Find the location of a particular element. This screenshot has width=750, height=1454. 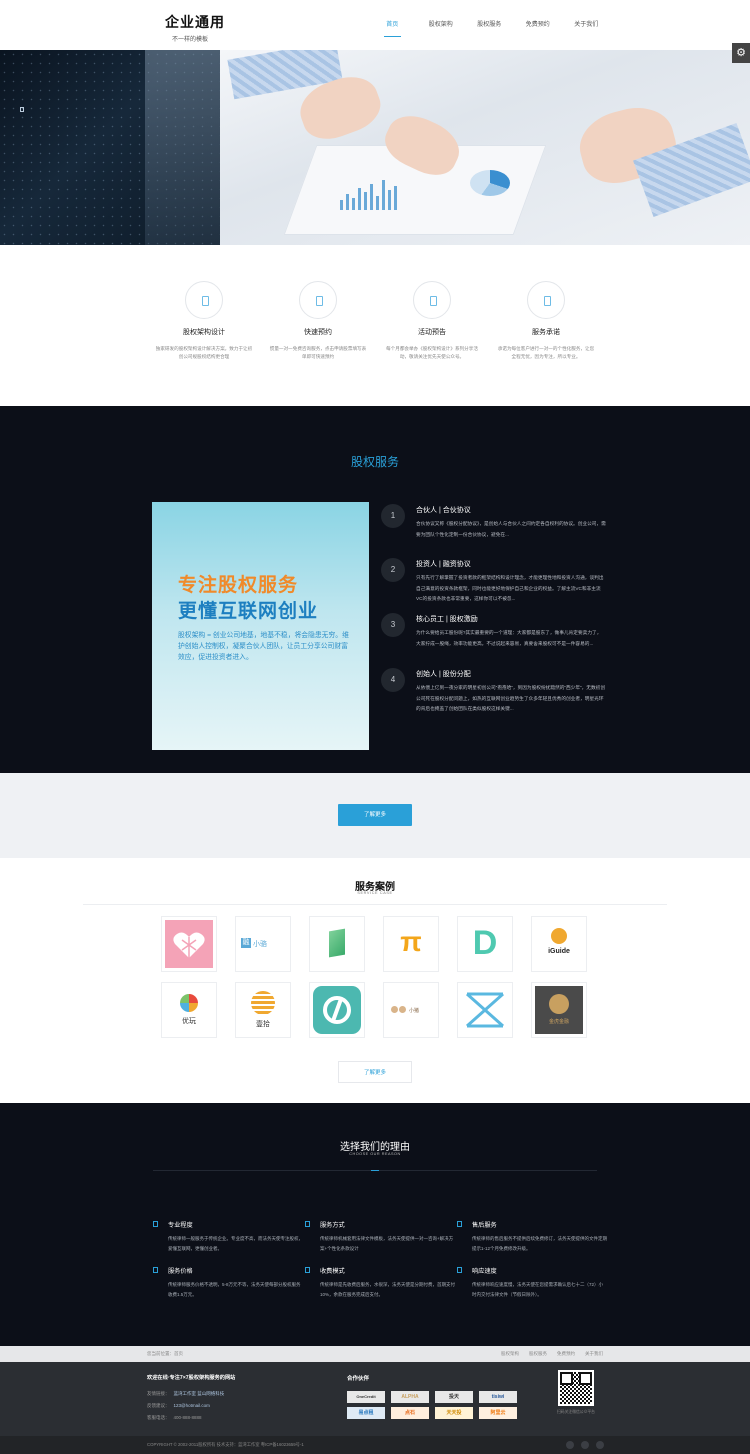

iguide-logo: iGuide is located at coordinates (559, 944).